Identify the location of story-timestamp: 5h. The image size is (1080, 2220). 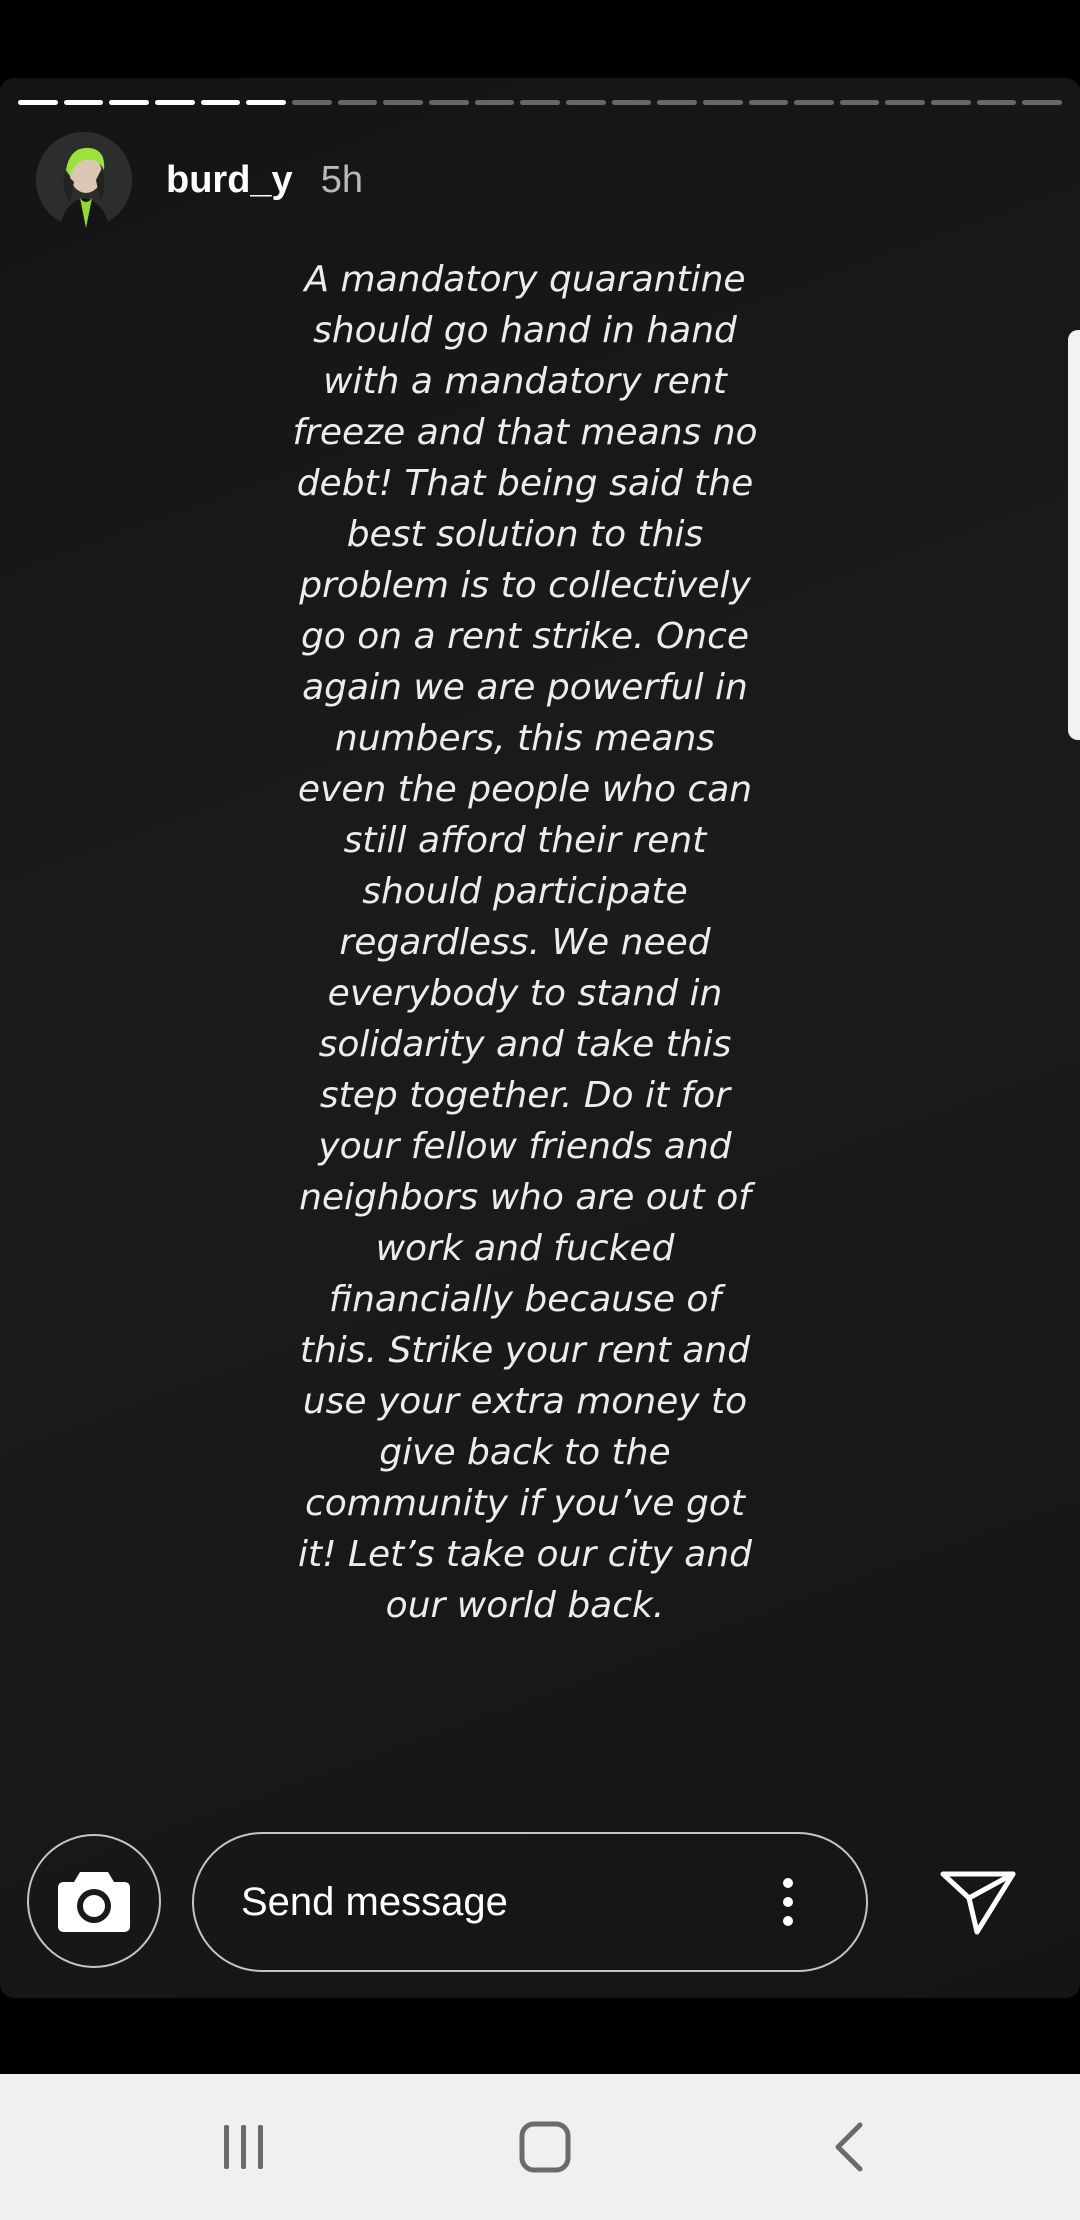
(341, 179).